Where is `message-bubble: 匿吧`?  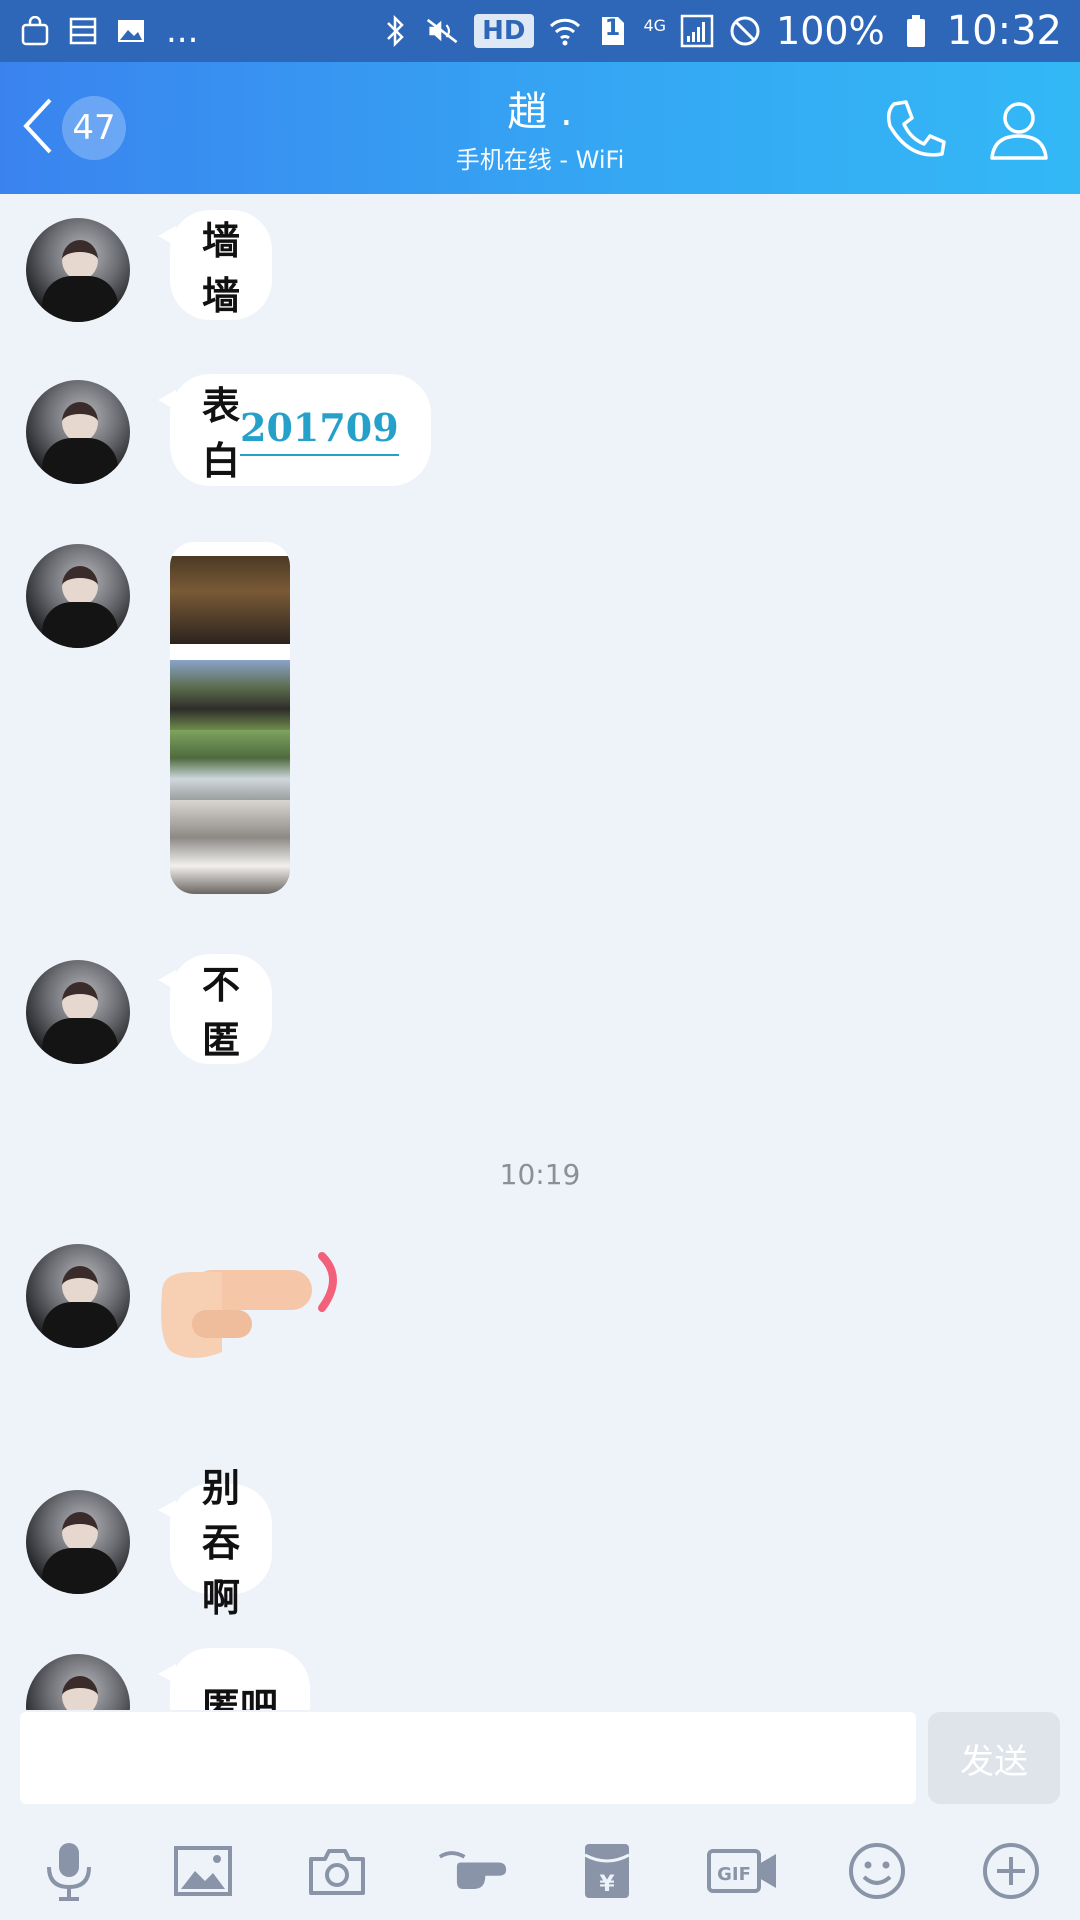 message-bubble: 匿吧 is located at coordinates (234, 1679).